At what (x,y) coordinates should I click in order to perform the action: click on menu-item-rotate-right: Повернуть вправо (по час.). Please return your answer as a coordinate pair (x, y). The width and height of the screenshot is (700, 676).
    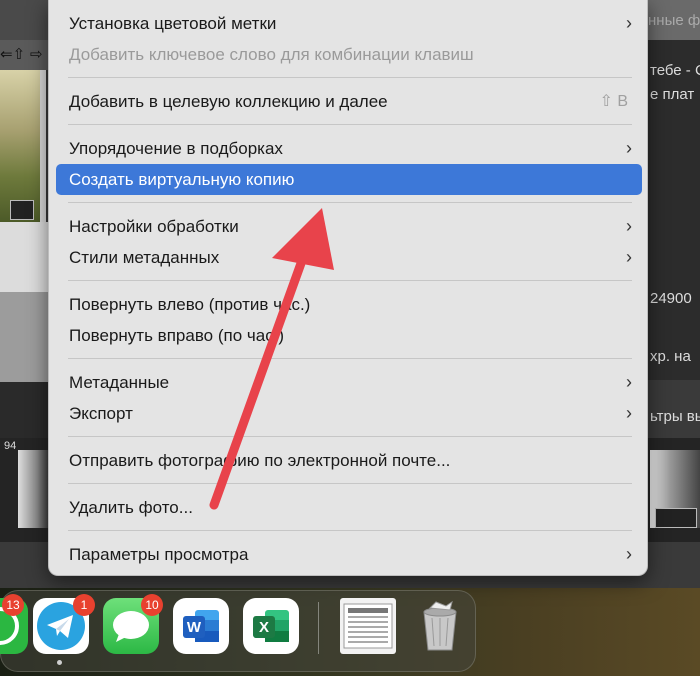
    Looking at the image, I should click on (349, 335).